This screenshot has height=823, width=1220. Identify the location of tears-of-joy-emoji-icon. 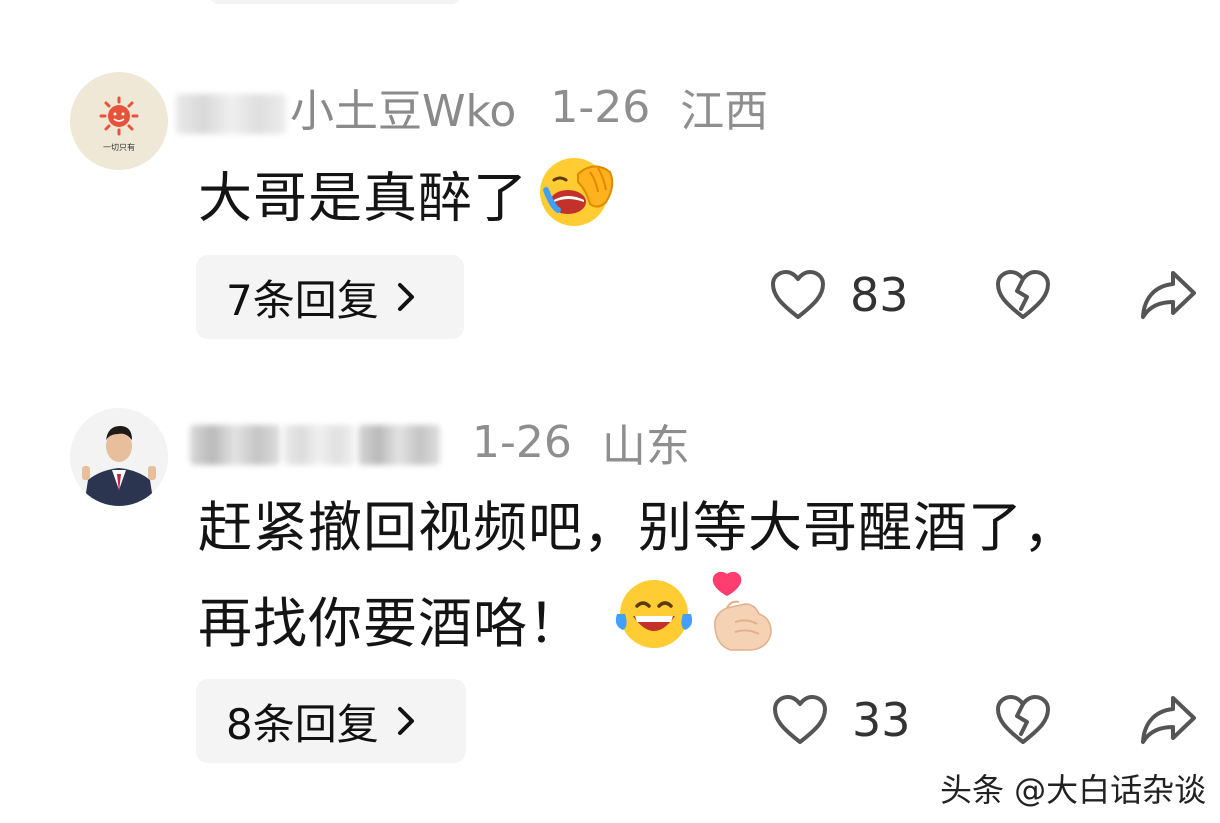
(654, 624).